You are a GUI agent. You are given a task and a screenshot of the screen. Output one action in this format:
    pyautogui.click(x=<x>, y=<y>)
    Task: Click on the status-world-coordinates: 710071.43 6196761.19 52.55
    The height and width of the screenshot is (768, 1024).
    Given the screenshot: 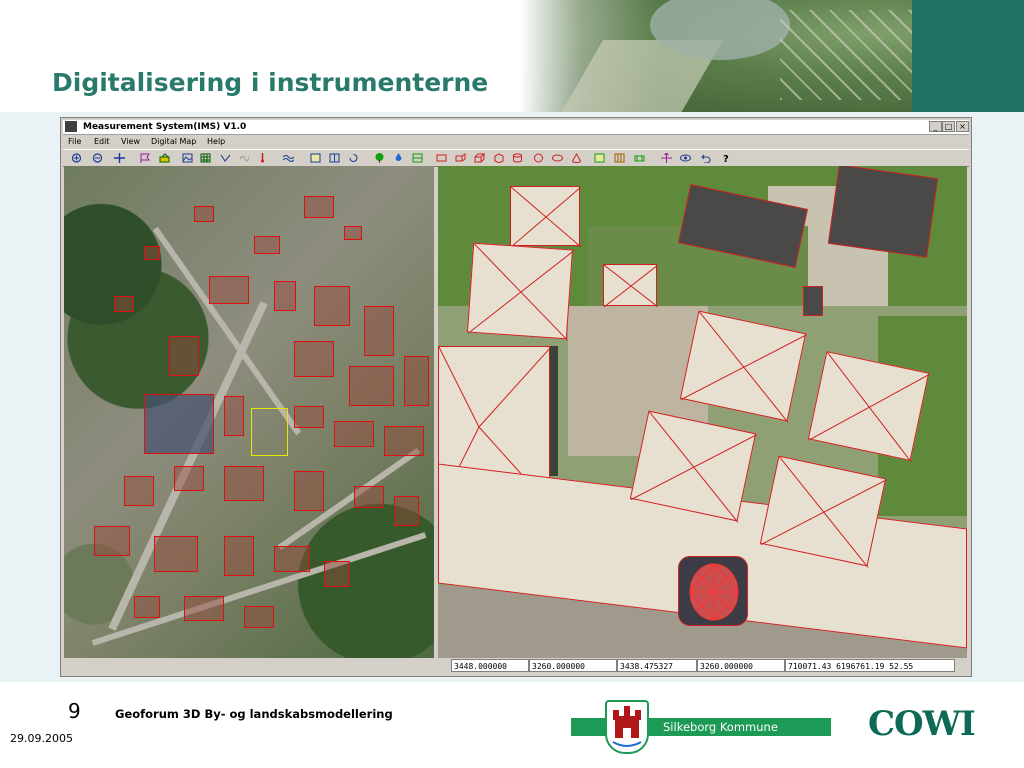 What is the action you would take?
    pyautogui.click(x=870, y=665)
    